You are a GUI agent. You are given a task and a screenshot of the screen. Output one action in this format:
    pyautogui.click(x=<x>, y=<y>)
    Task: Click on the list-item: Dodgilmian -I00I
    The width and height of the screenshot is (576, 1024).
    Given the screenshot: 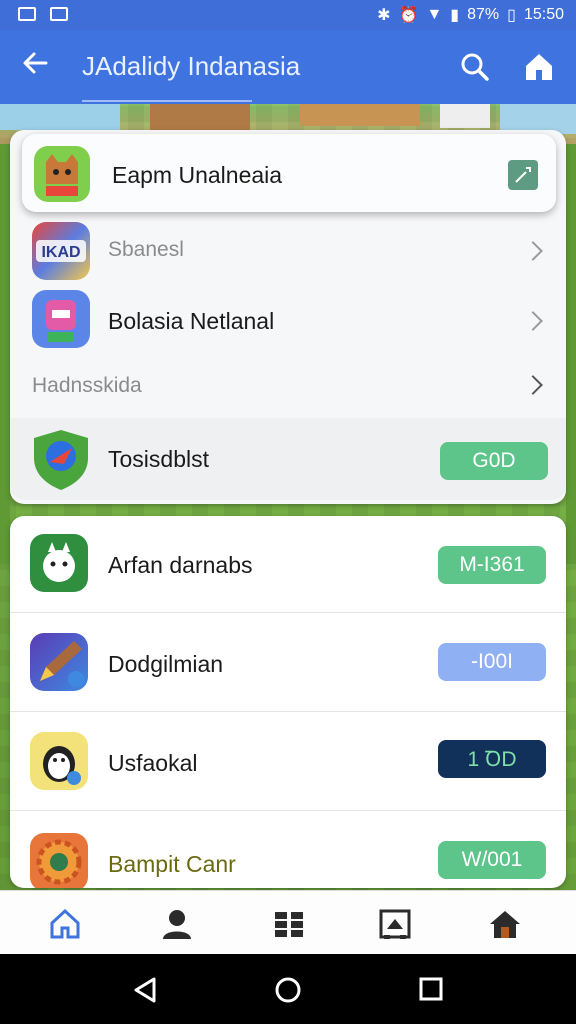 What is the action you would take?
    pyautogui.click(x=288, y=662)
    